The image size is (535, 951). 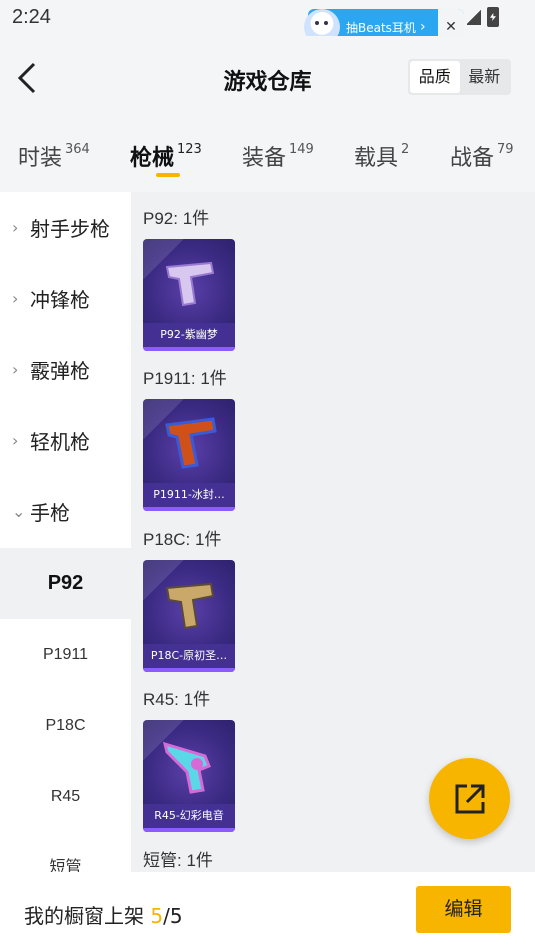 I want to click on category-tabs: 时装 364 枪械 123 装备 149 载具 2 战备 79, so click(x=267, y=156).